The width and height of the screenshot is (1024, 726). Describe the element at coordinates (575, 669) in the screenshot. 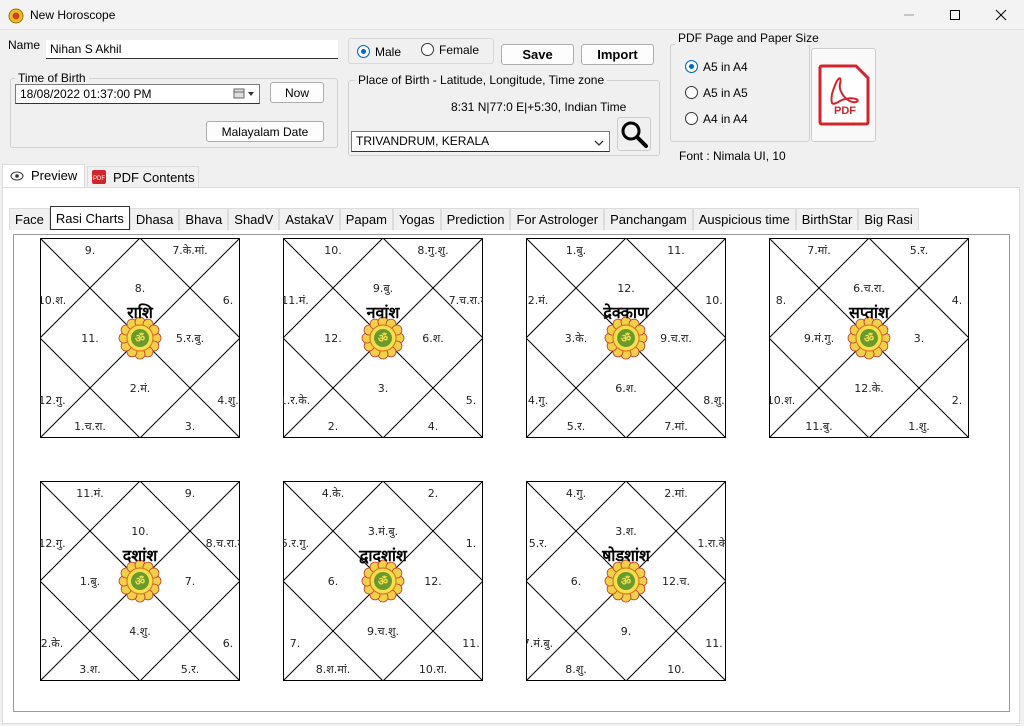

I see `house-label: 8.शु.` at that location.